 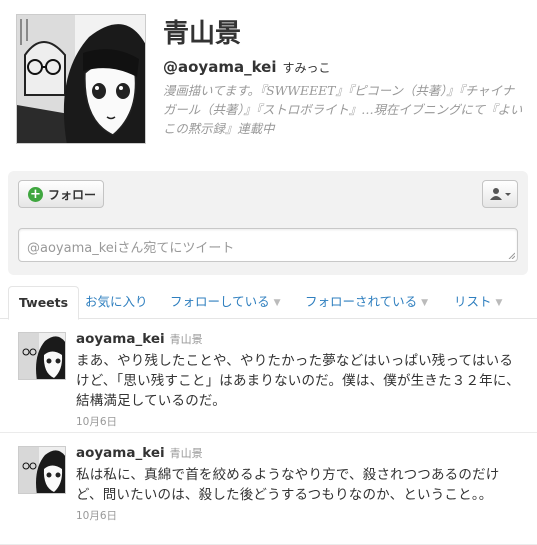 I want to click on tab-favorites-label: お気に入り, so click(x=116, y=301).